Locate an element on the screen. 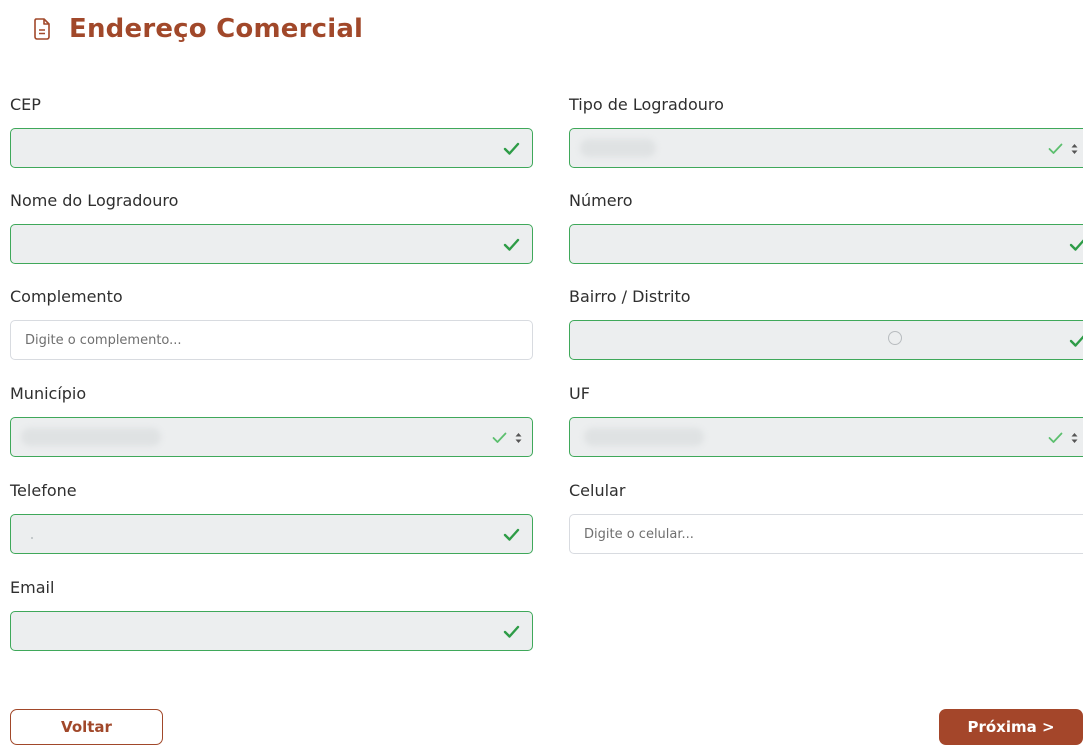 The height and width of the screenshot is (745, 1083). tipo-logradouro-select is located at coordinates (826, 148).